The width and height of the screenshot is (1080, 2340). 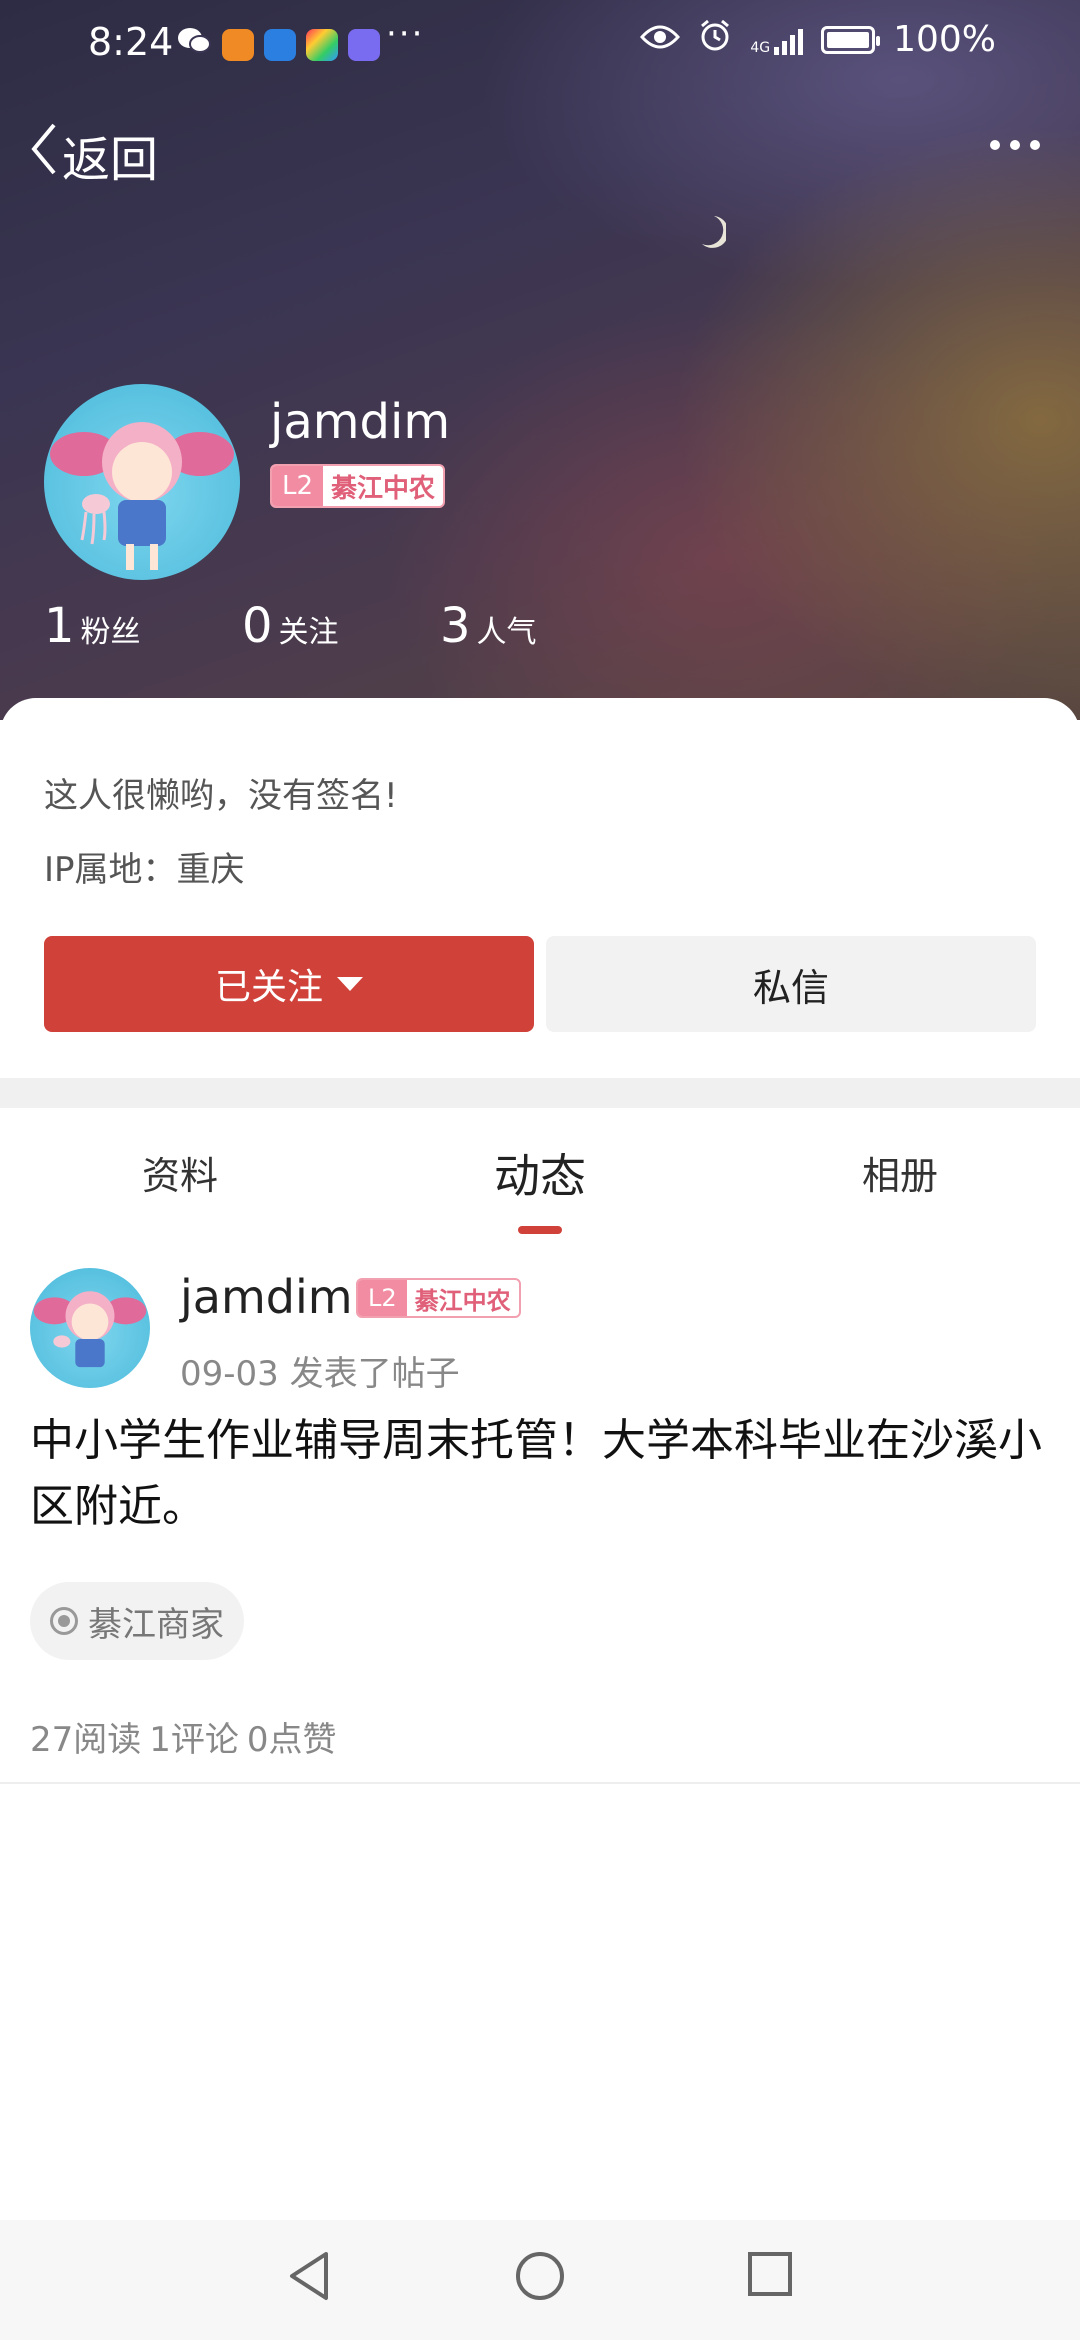 I want to click on post-author-avatar, so click(x=90, y=1328).